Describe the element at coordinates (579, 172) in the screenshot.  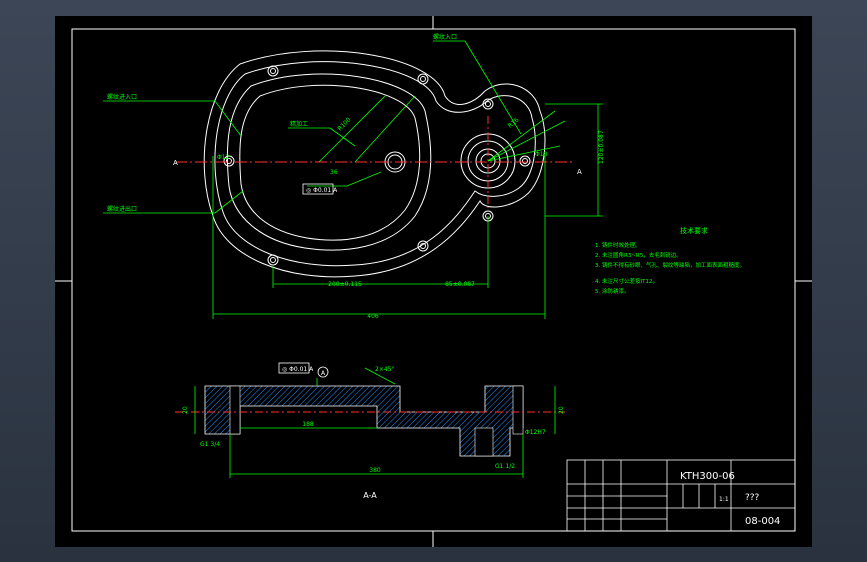
I see `section-mark-right: A` at that location.